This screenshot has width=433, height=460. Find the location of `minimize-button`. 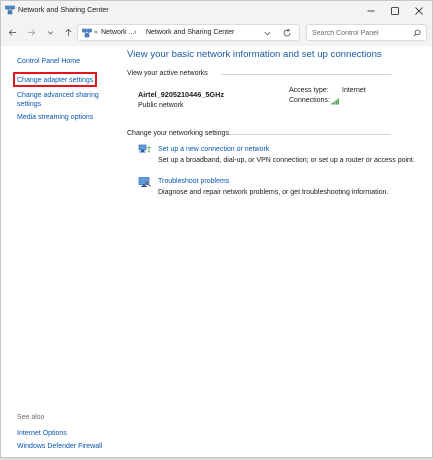

minimize-button is located at coordinates (370, 10).